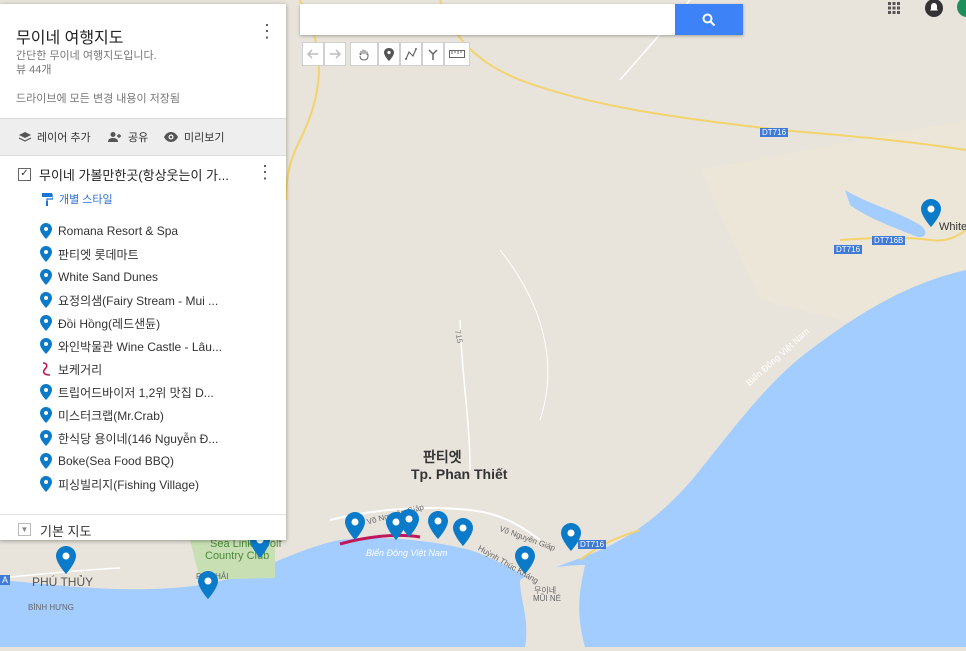  What do you see at coordinates (111, 415) in the screenshot?
I see `layer-item-label: 미스터크랩(Mr.Crab)` at bounding box center [111, 415].